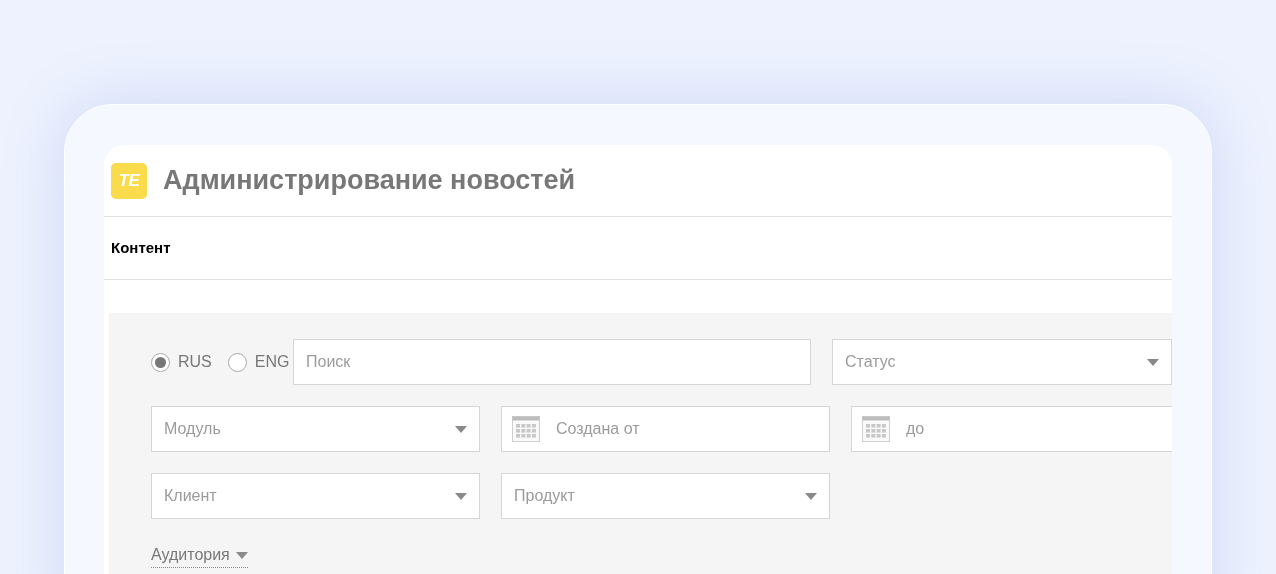 The width and height of the screenshot is (1276, 574). Describe the element at coordinates (665, 496) in the screenshot. I see `select-field: Продукт` at that location.